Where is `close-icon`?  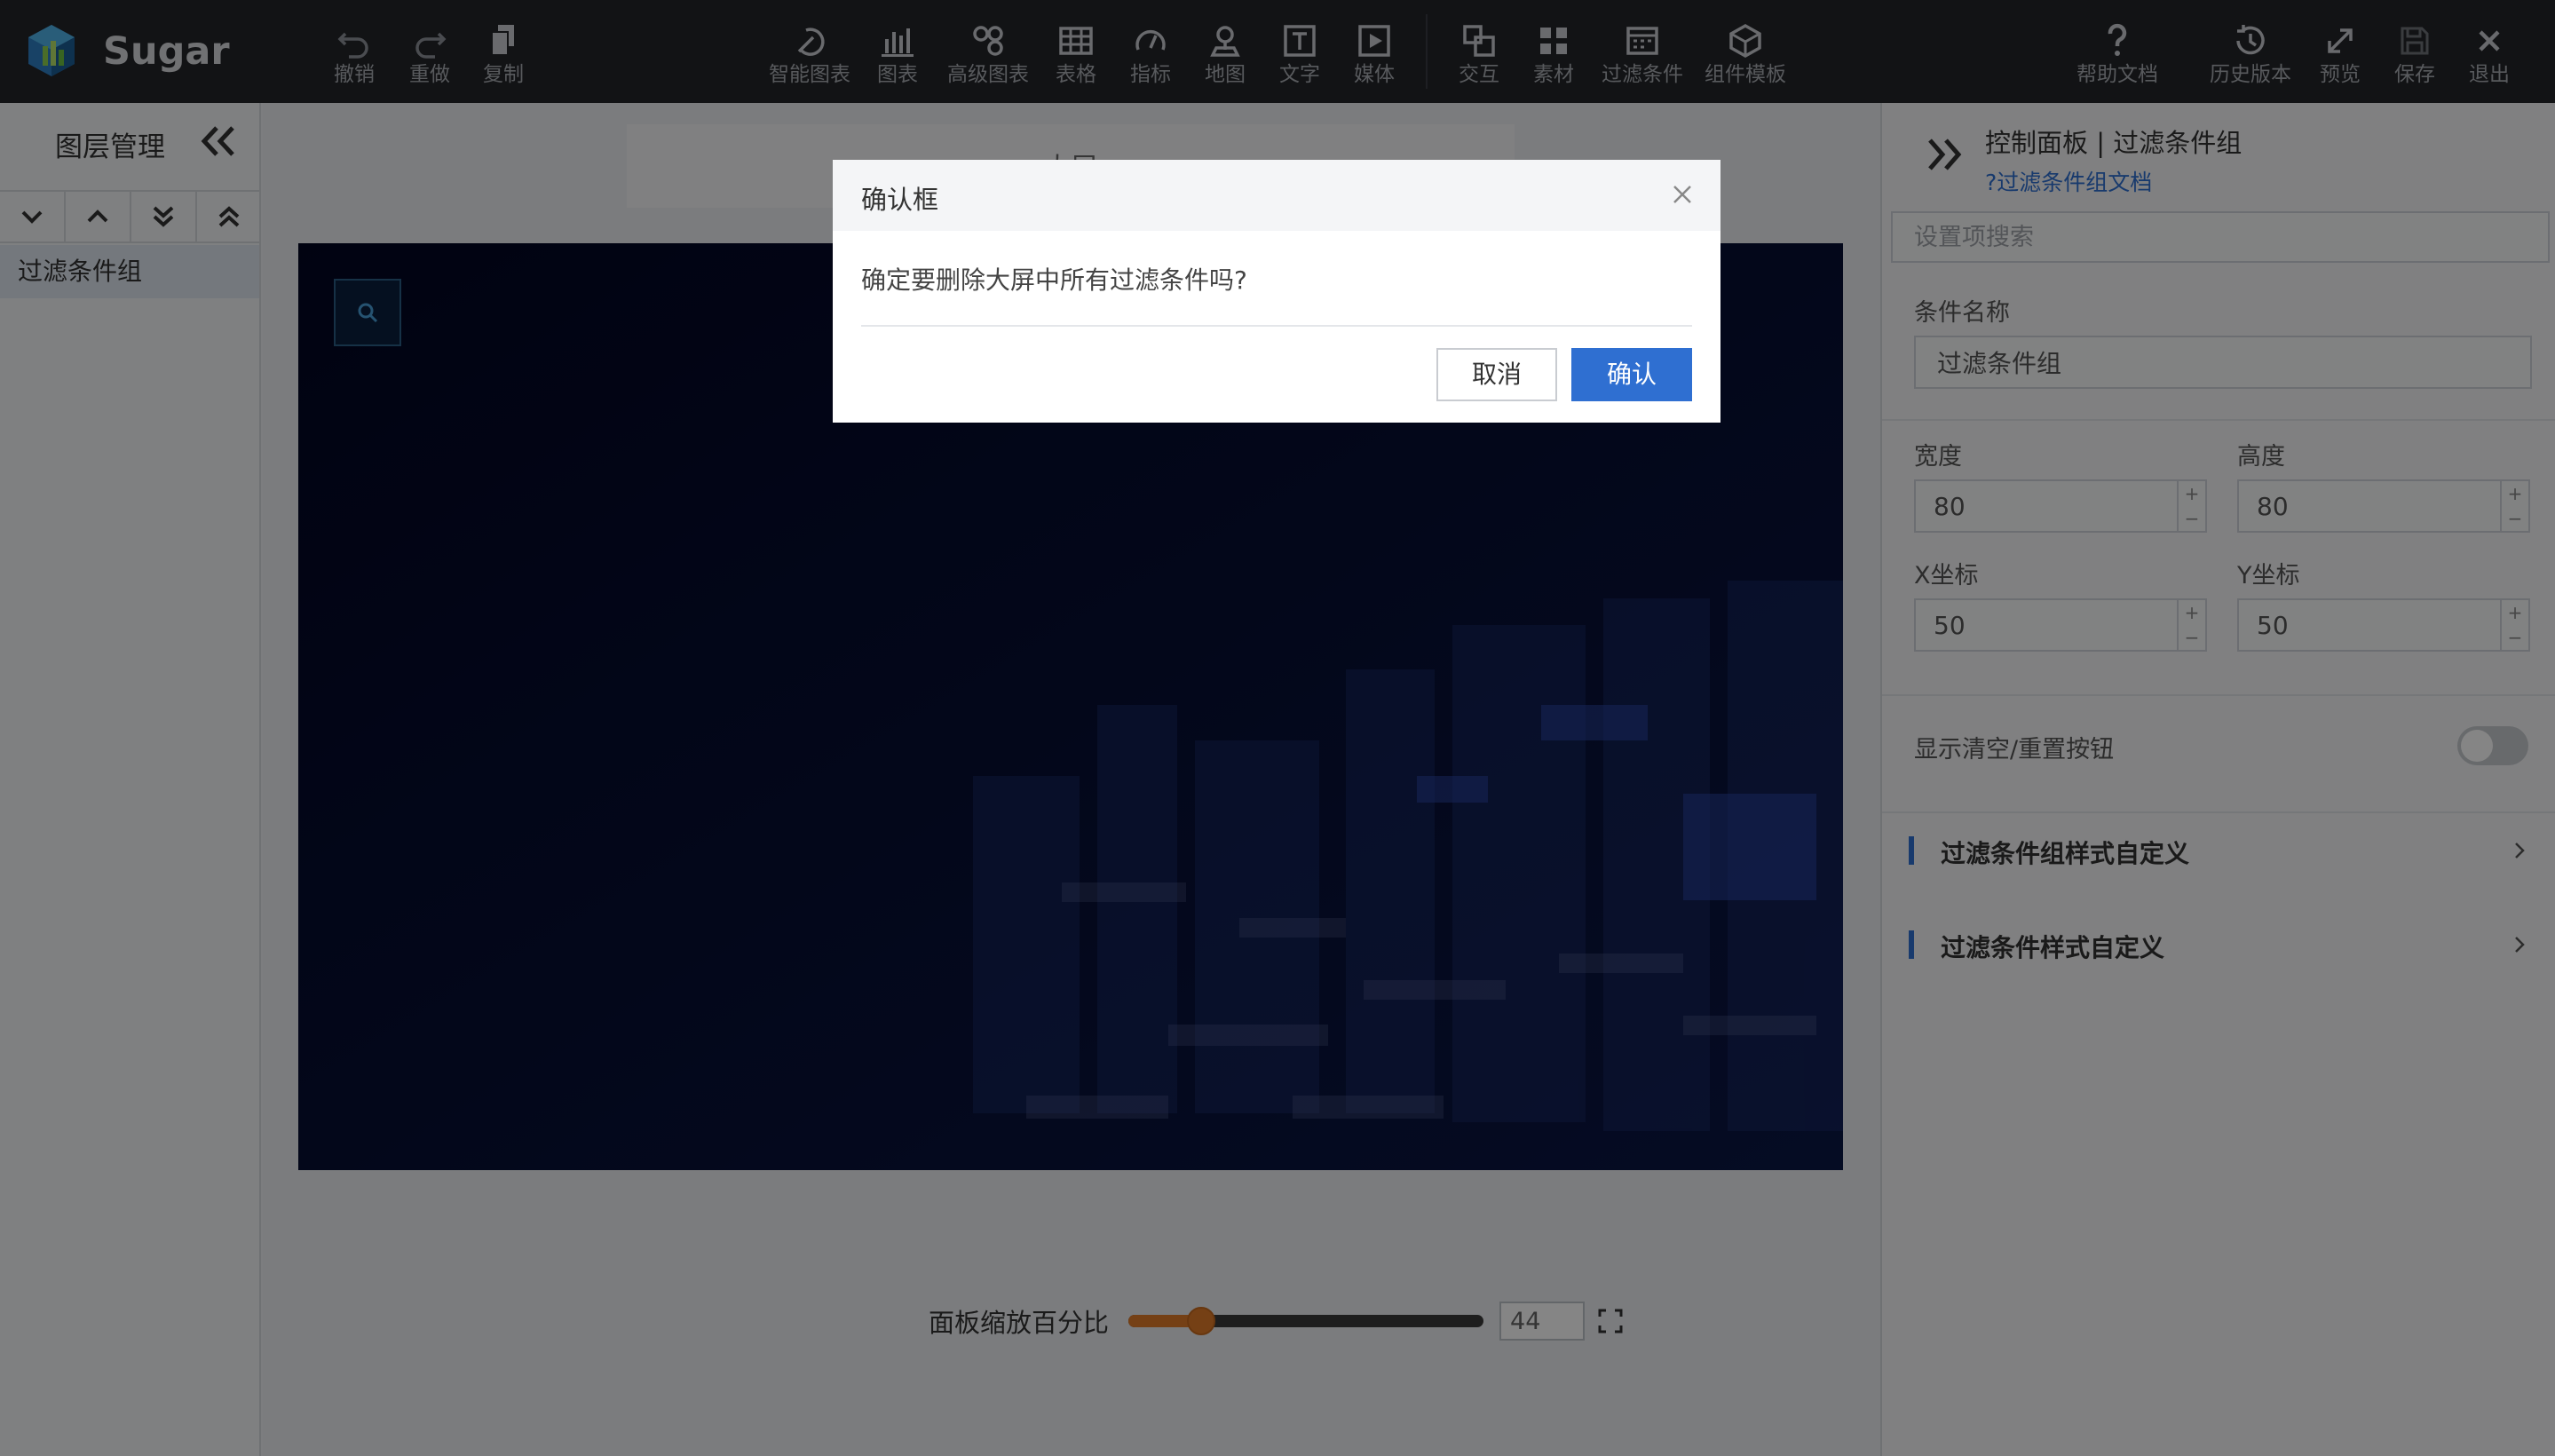 close-icon is located at coordinates (1682, 194).